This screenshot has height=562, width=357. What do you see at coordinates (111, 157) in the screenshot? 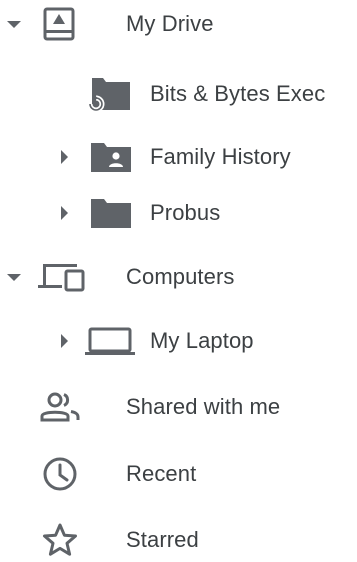
I see `shared-folder-icon` at bounding box center [111, 157].